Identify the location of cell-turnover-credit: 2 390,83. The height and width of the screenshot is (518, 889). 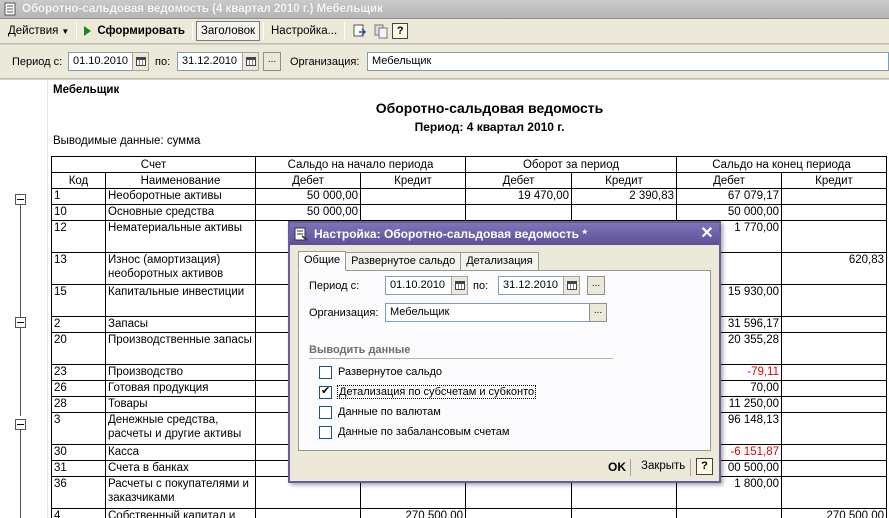
(624, 196).